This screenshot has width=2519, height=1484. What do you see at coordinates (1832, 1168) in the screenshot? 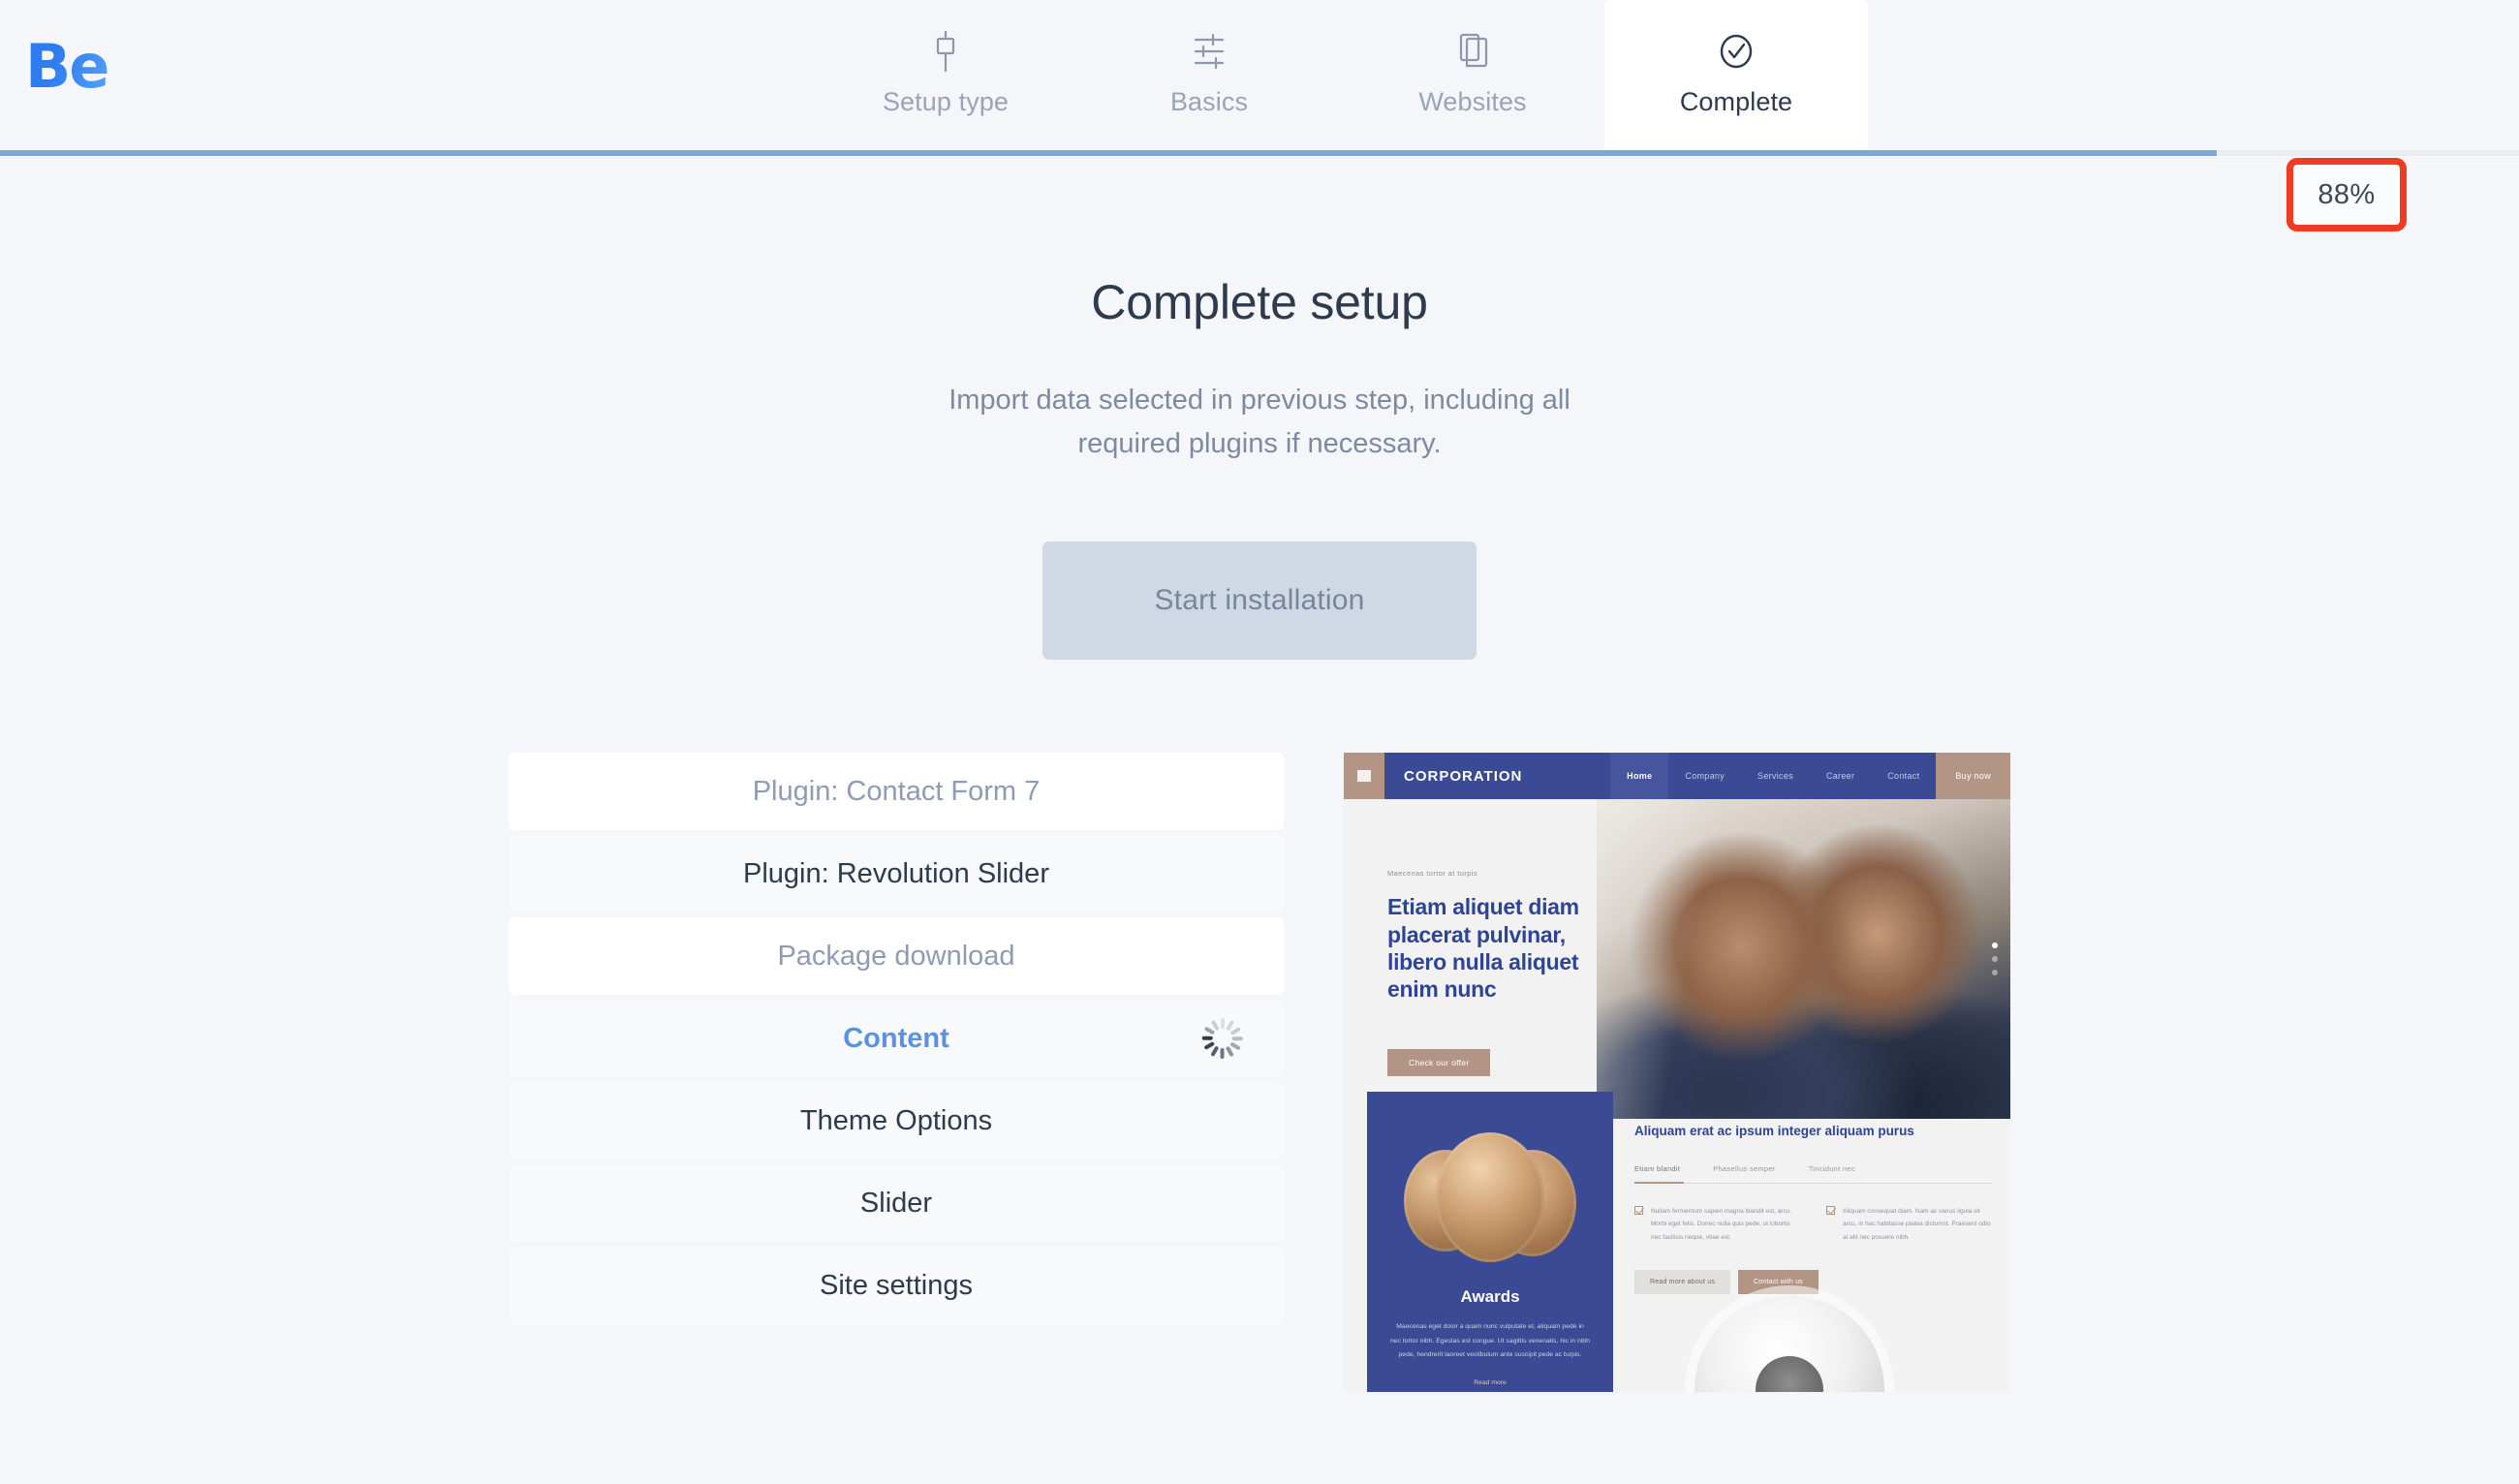
I see `preview-panel-tab: Tincidunt nec` at bounding box center [1832, 1168].